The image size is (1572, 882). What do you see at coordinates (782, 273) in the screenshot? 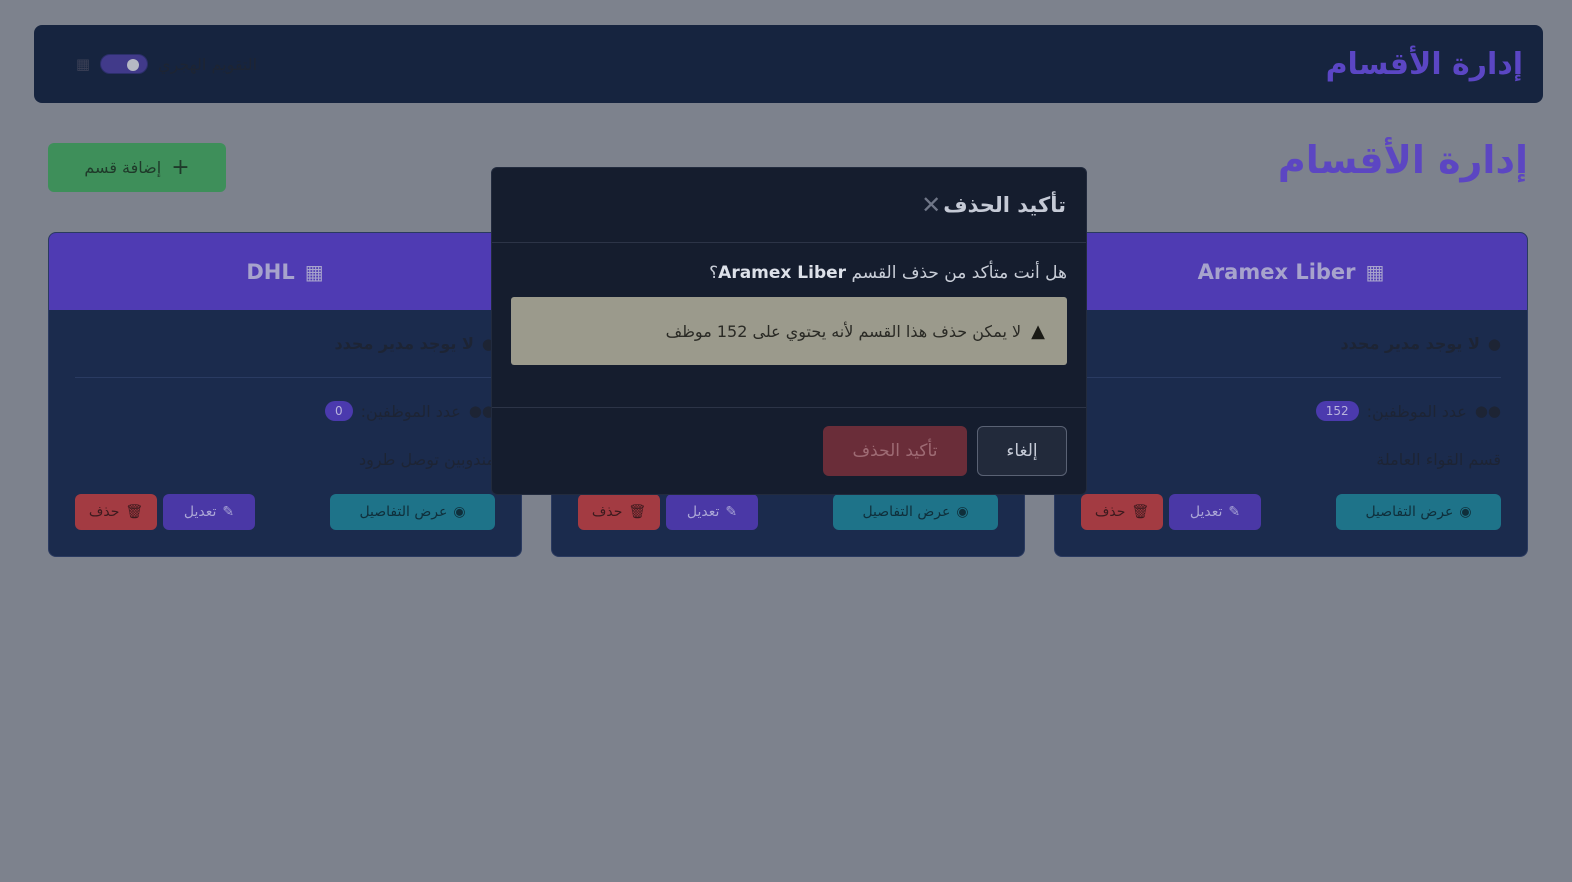
I see `question-department-name: Aramex Liber` at bounding box center [782, 273].